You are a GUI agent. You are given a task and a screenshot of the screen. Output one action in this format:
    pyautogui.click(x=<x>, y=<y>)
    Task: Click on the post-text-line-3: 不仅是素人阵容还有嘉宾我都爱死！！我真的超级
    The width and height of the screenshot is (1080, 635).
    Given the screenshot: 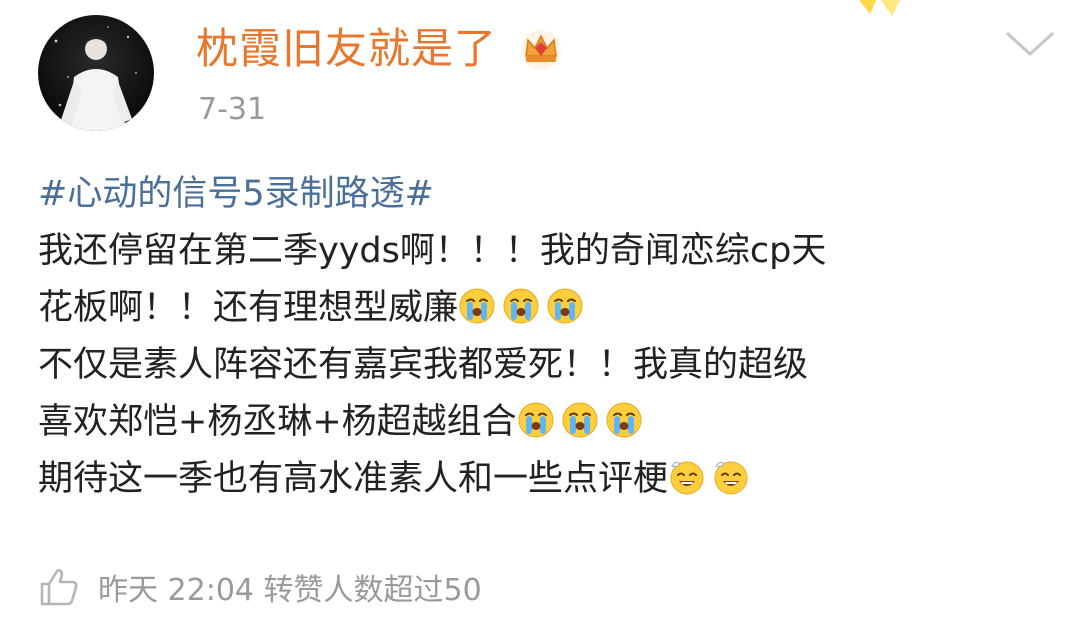 What is the action you would take?
    pyautogui.click(x=543, y=365)
    